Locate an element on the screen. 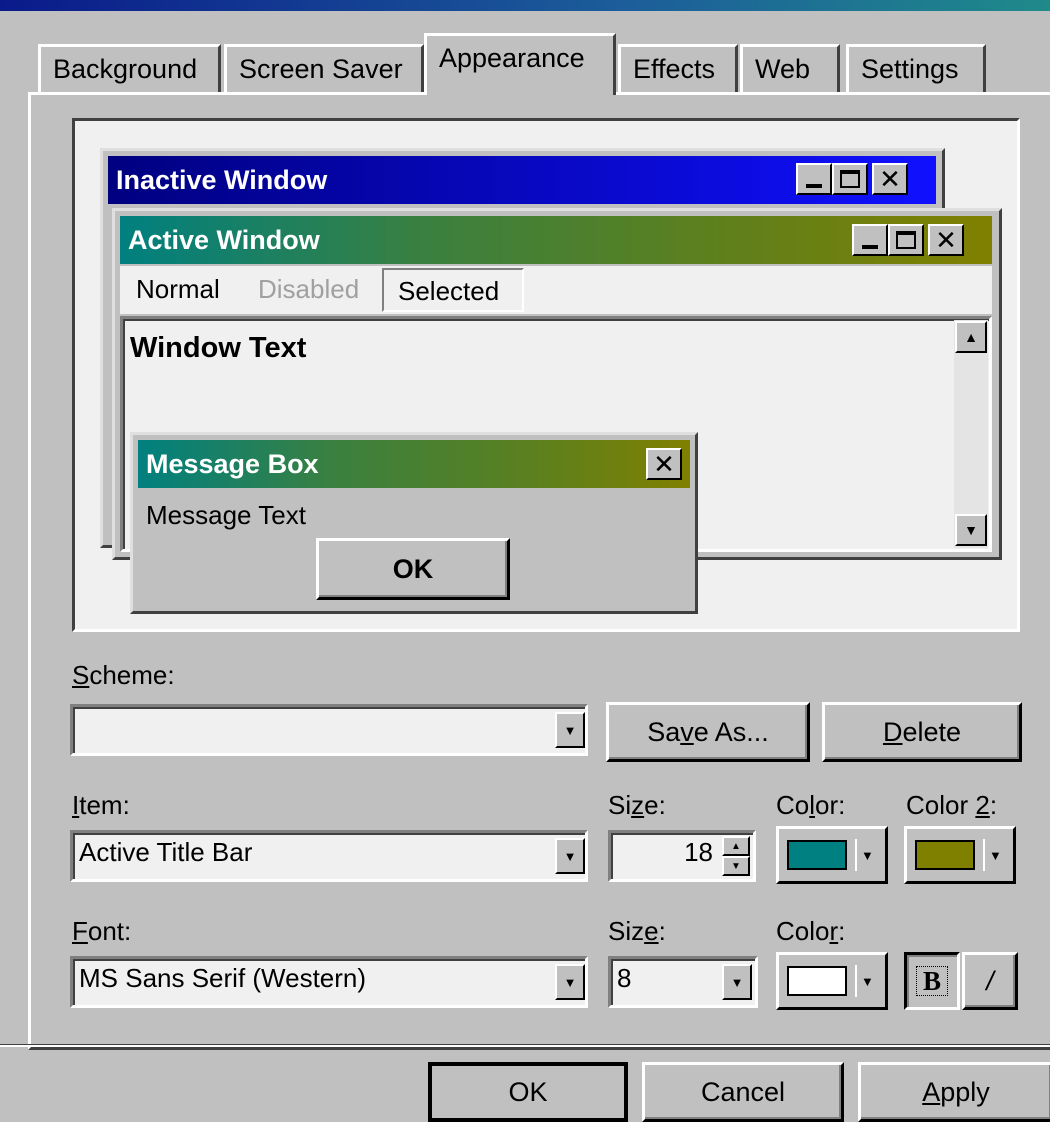  tab-effects: Effects is located at coordinates (678, 68).